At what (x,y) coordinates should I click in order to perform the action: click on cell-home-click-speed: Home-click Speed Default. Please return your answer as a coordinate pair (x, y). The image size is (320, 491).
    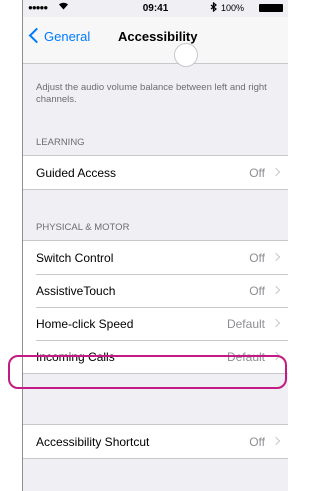
    Looking at the image, I should click on (155, 323).